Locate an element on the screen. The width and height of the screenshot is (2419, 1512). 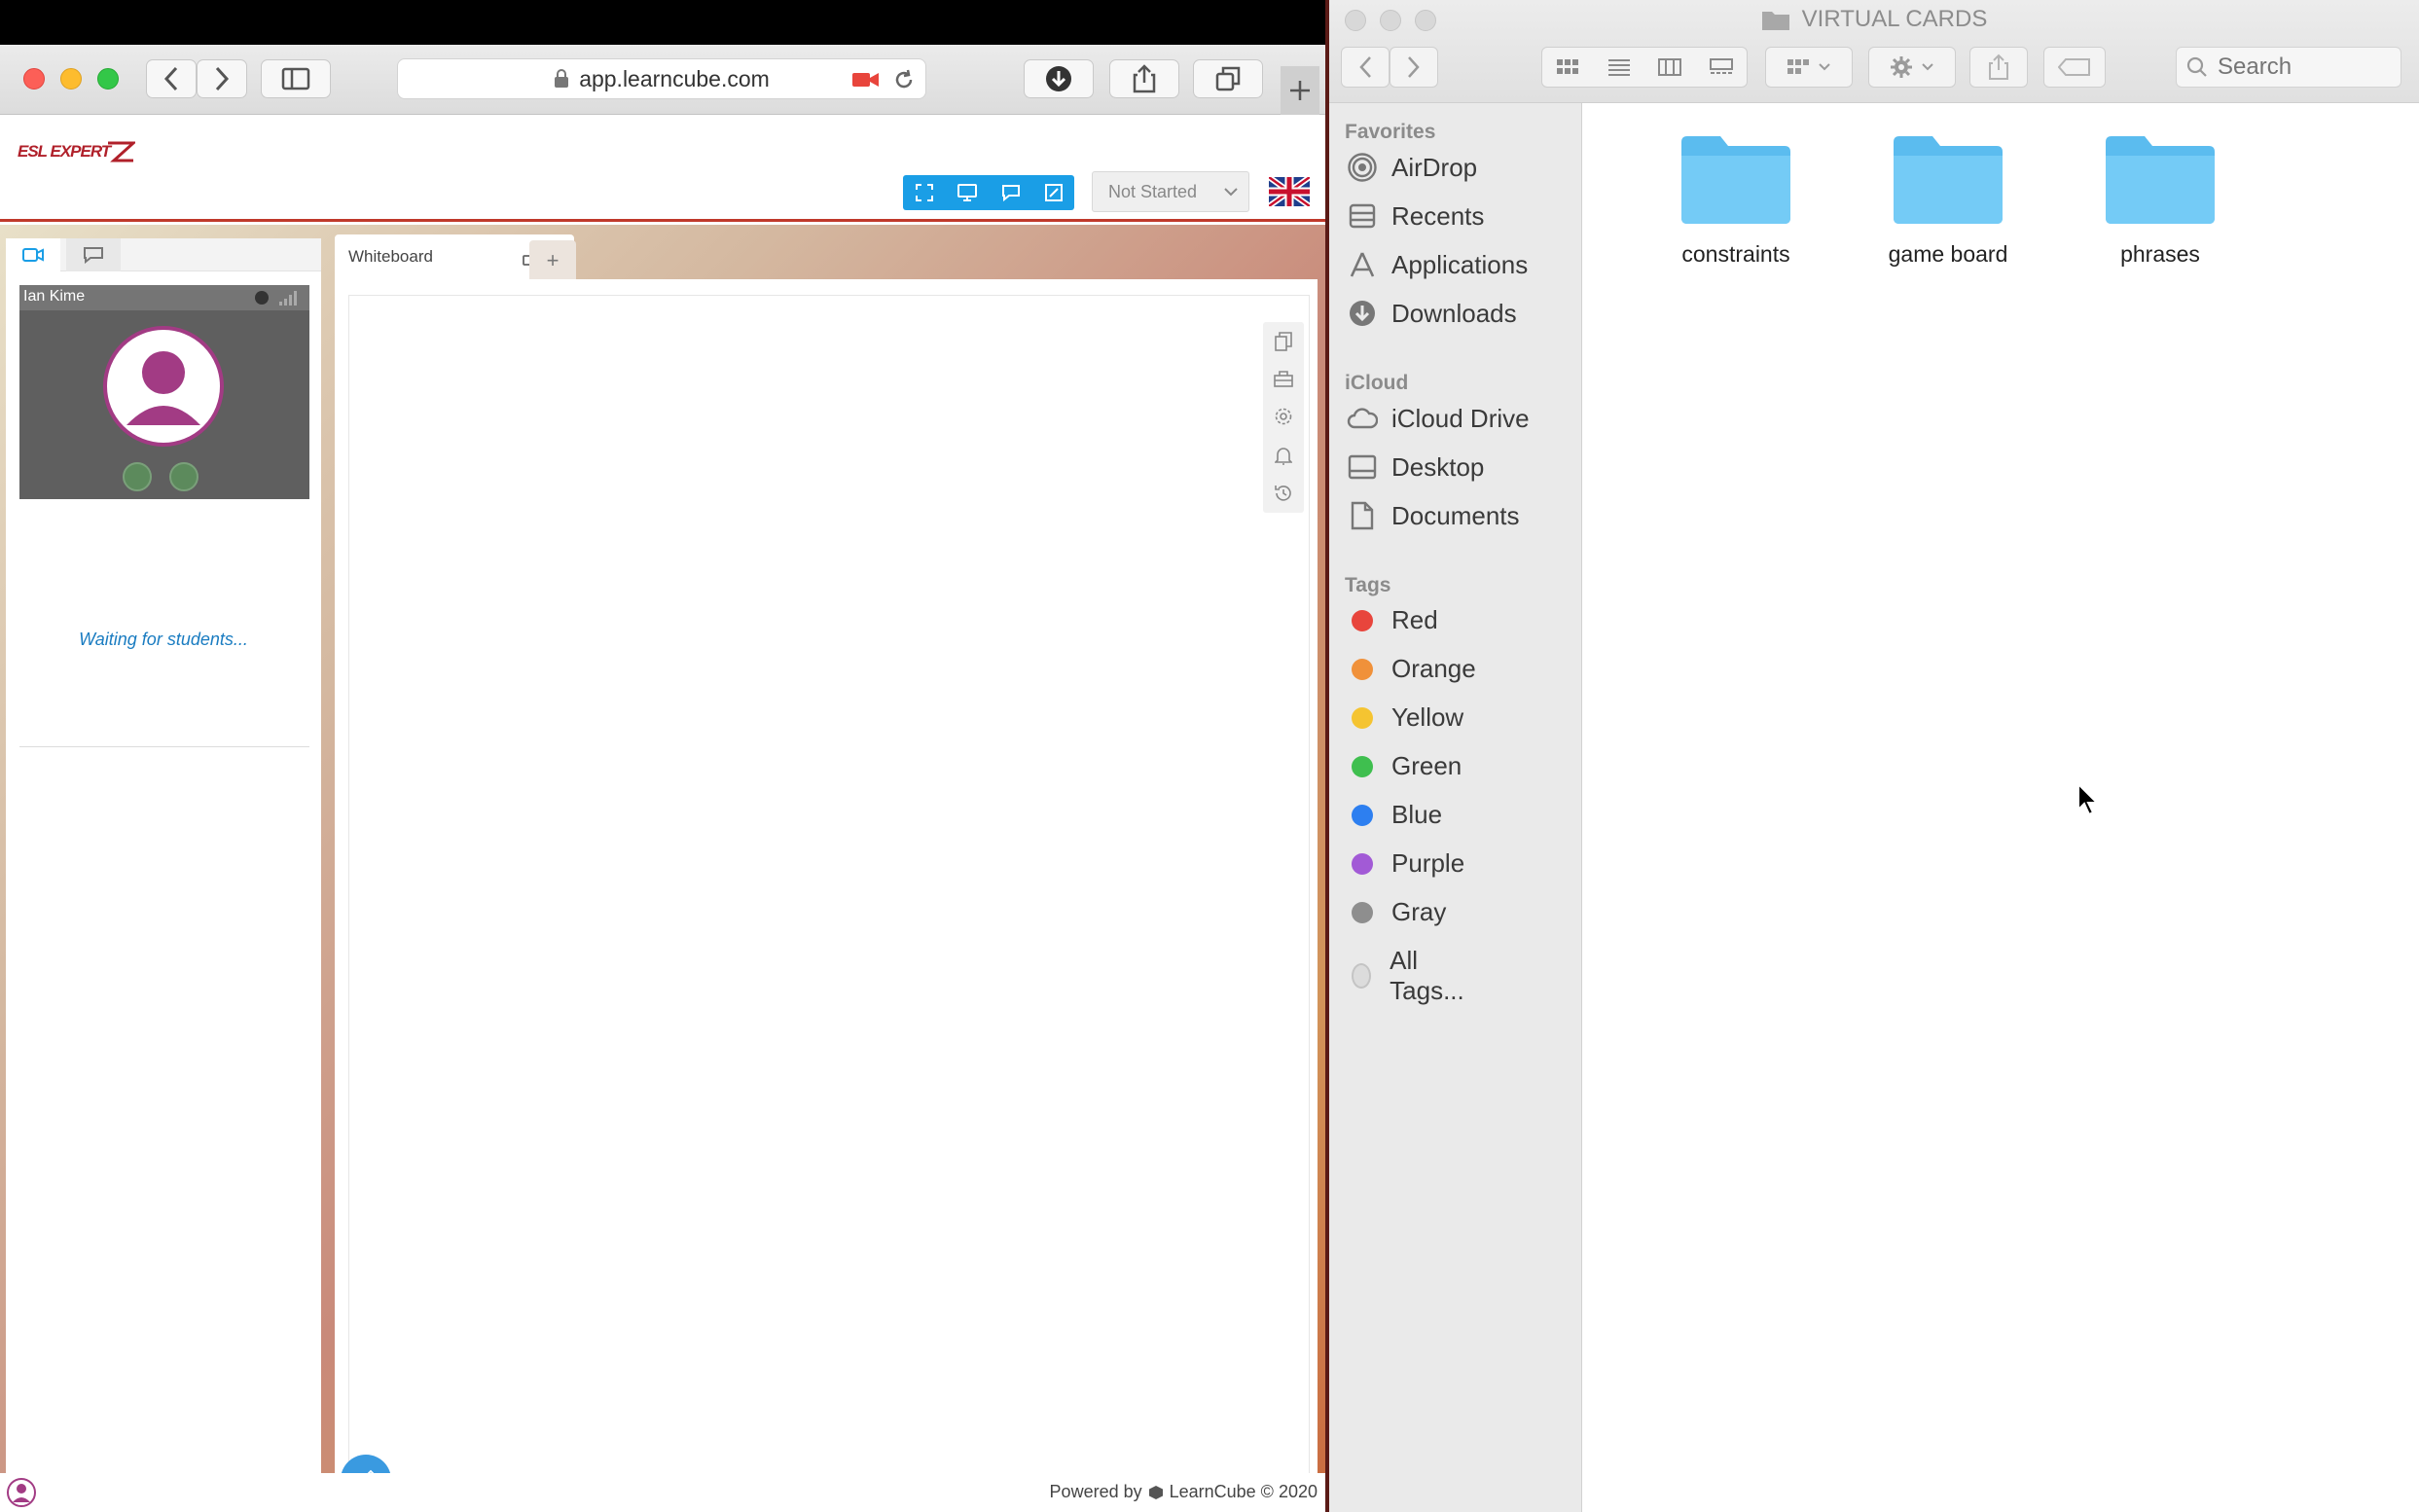
sidebar-item-icloud-drive: iCloud Drive is located at coordinates (1438, 418).